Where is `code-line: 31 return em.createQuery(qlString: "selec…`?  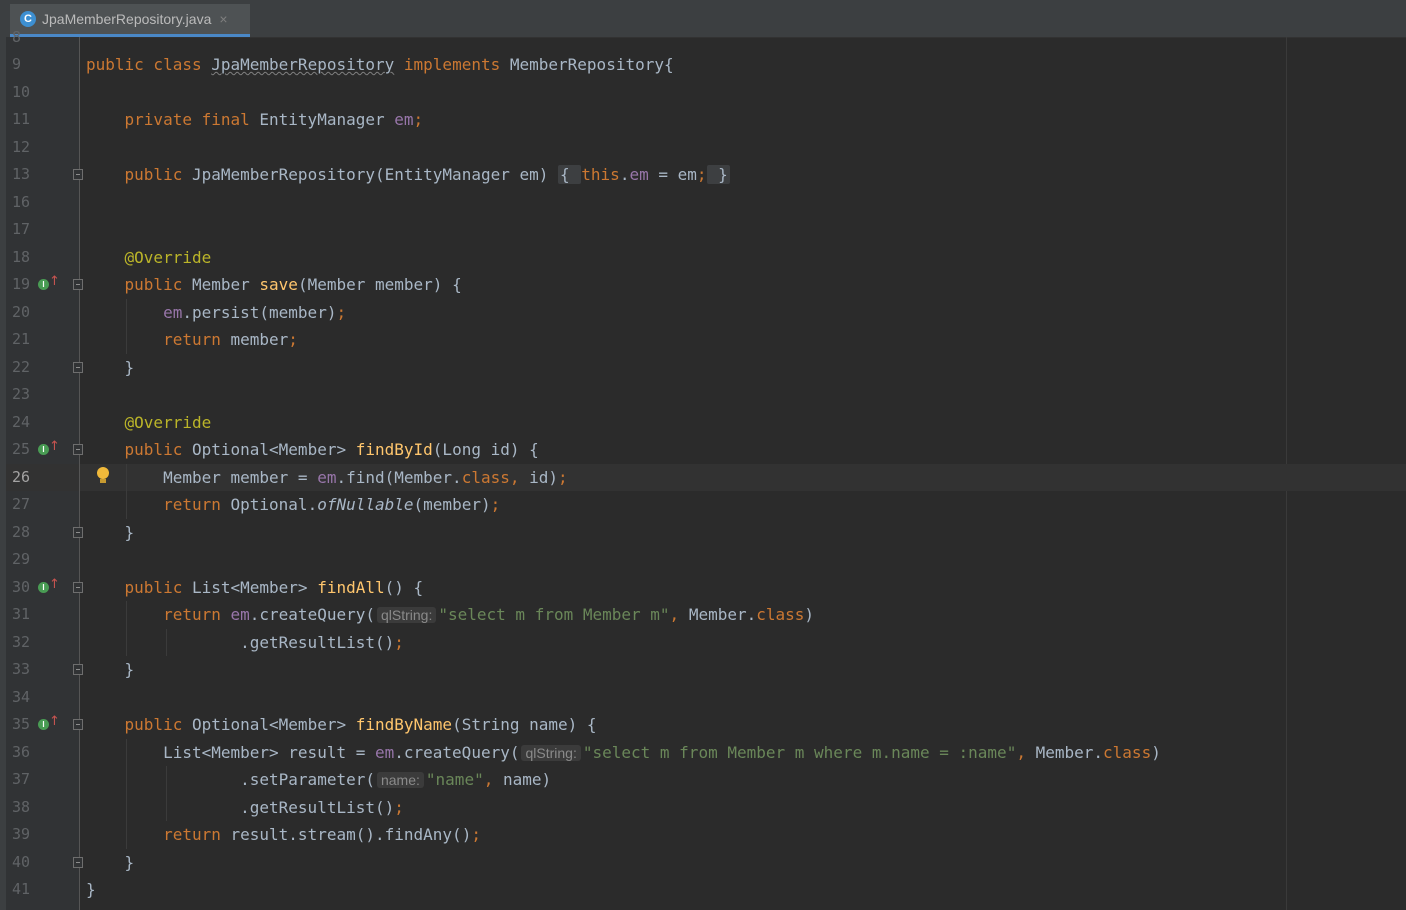 code-line: 31 return em.createQuery(qlString: "selec… is located at coordinates (703, 615).